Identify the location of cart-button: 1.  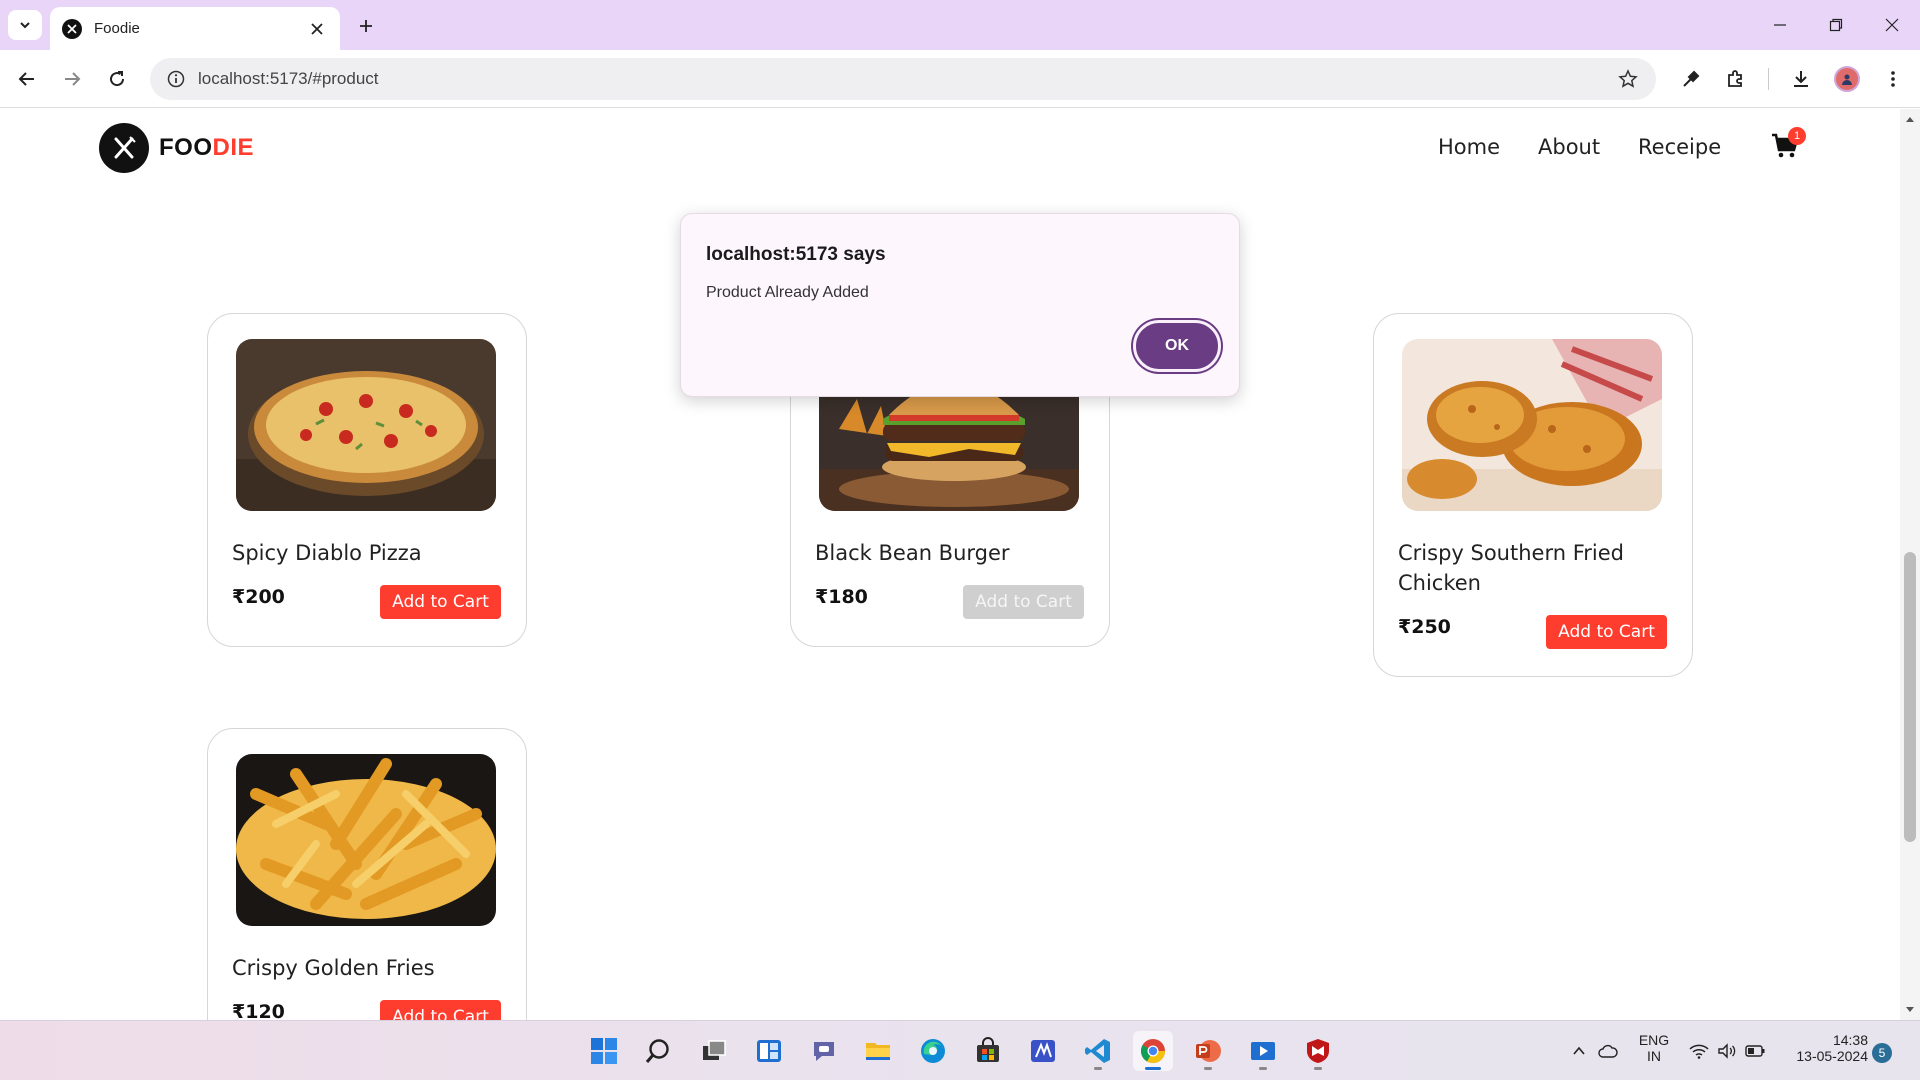
(1788, 146).